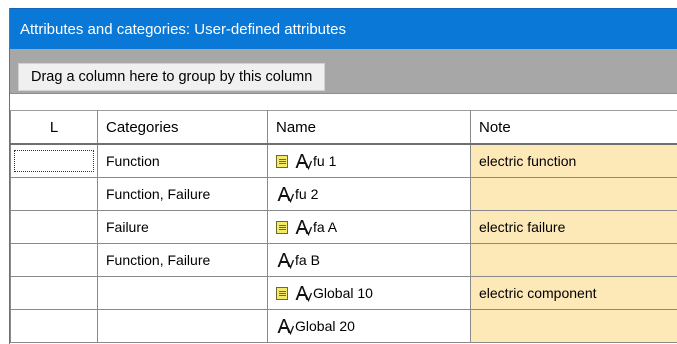 The width and height of the screenshot is (677, 344). I want to click on table-row: Global 10 electric component, so click(343, 293).